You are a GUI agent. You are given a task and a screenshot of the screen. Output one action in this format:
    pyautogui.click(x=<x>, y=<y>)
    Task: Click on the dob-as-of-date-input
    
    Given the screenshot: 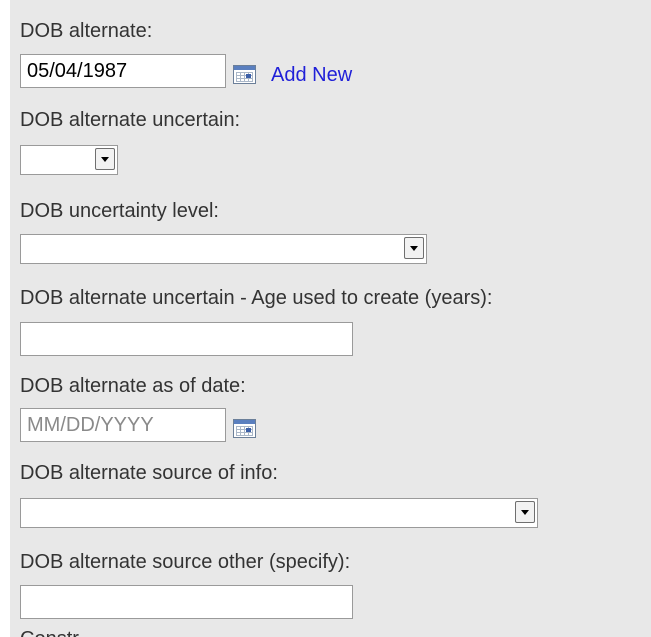 What is the action you would take?
    pyautogui.click(x=123, y=425)
    